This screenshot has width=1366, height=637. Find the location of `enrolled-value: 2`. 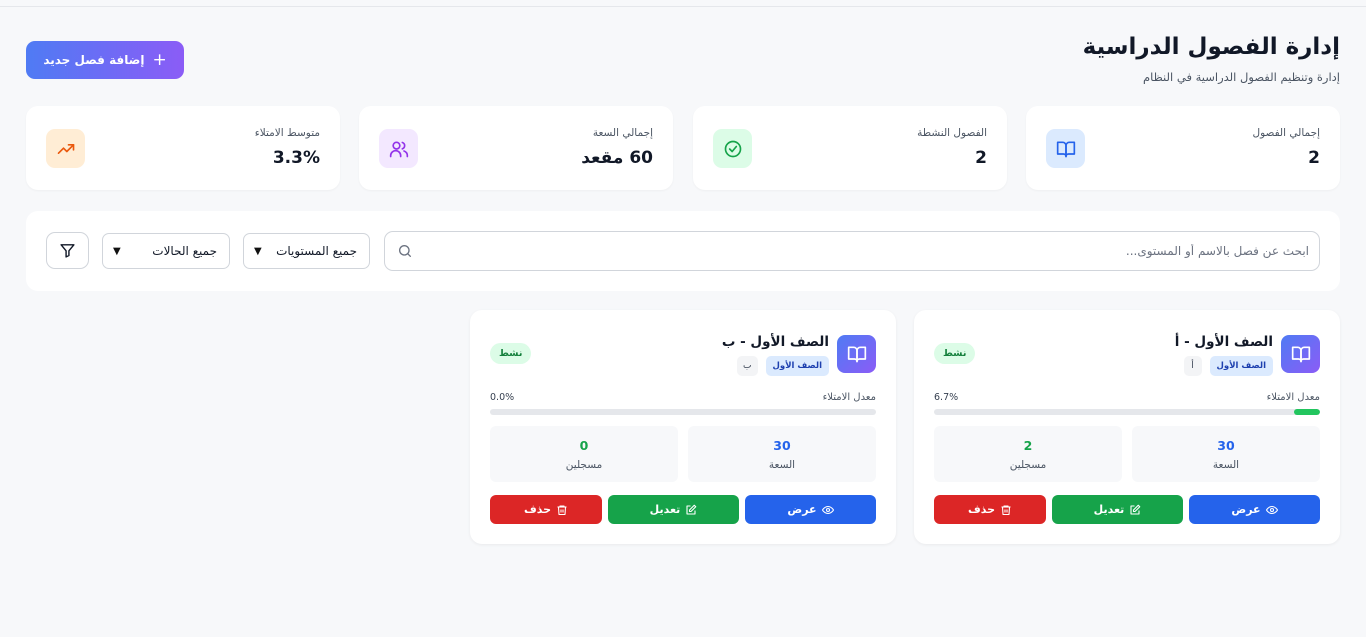

enrolled-value: 2 is located at coordinates (1028, 445).